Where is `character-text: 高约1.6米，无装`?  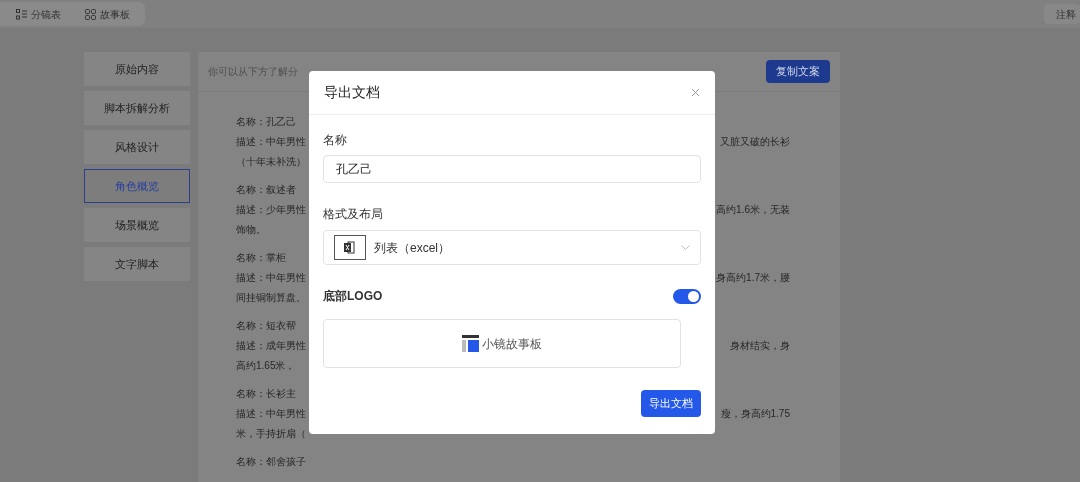 character-text: 高约1.6米，无装 is located at coordinates (753, 209).